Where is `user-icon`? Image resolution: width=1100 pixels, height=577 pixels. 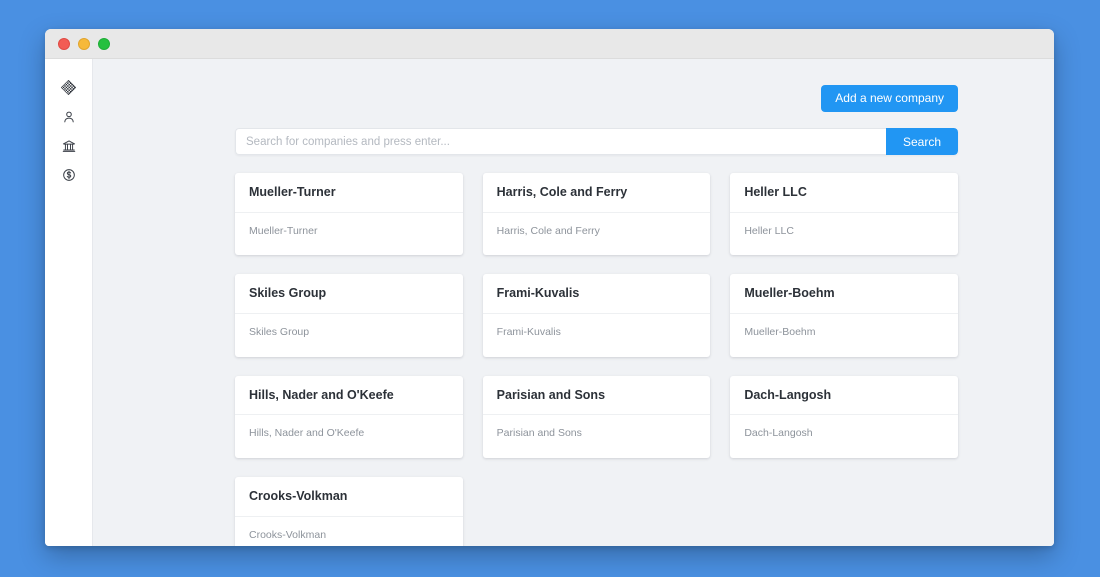
user-icon is located at coordinates (69, 117).